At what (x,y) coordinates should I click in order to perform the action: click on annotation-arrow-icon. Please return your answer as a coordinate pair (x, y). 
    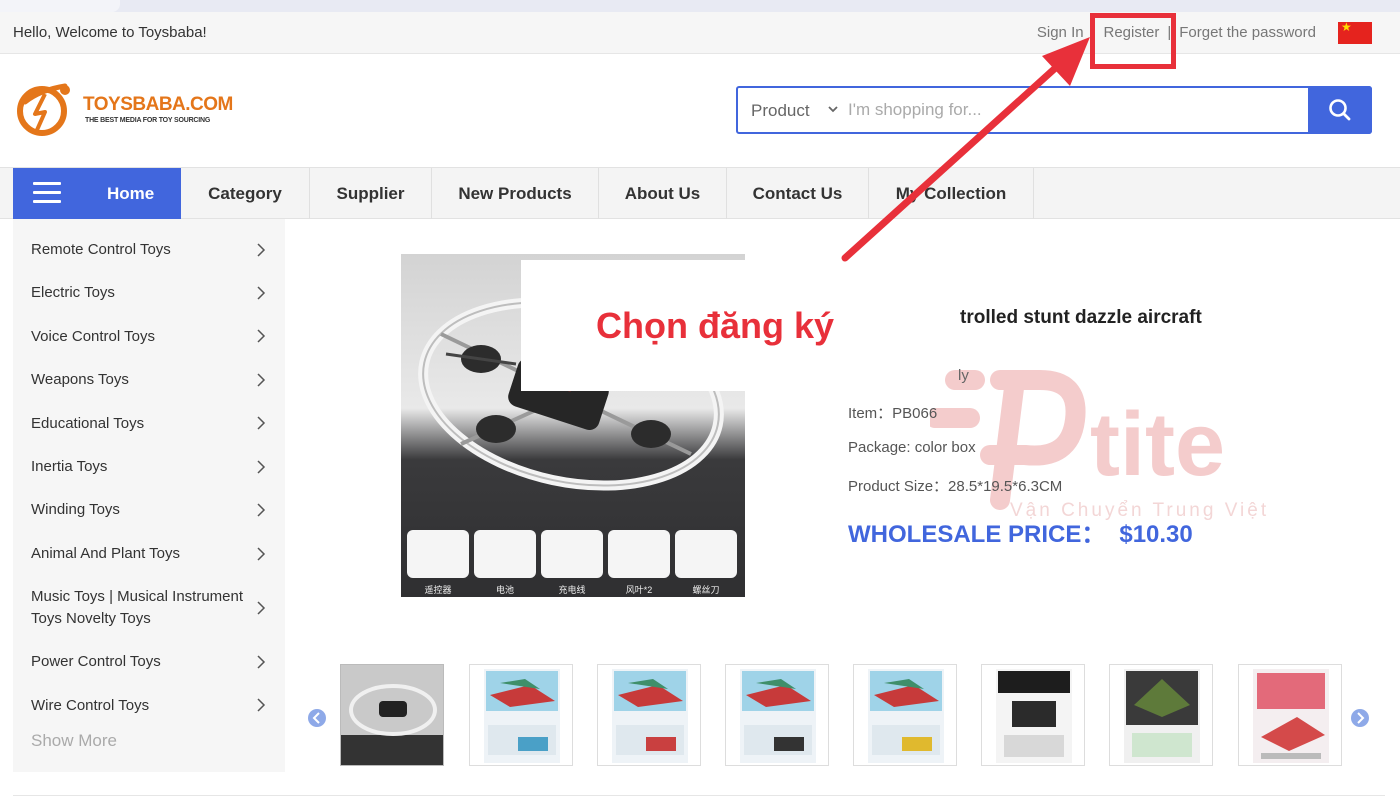
    Looking at the image, I should click on (965, 149).